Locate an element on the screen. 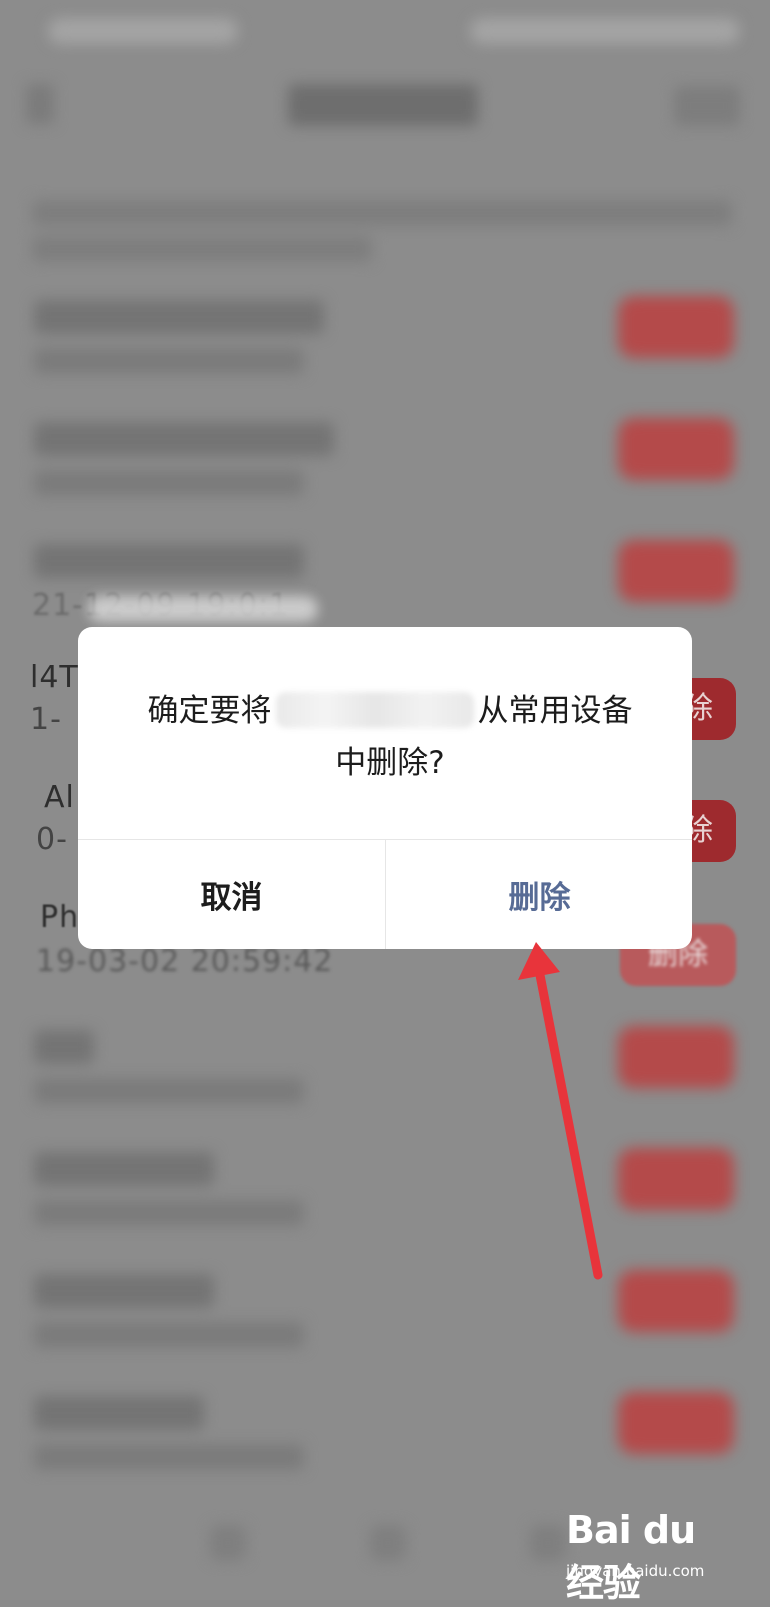 This screenshot has height=1607, width=770. redaction-smear is located at coordinates (203, 609).